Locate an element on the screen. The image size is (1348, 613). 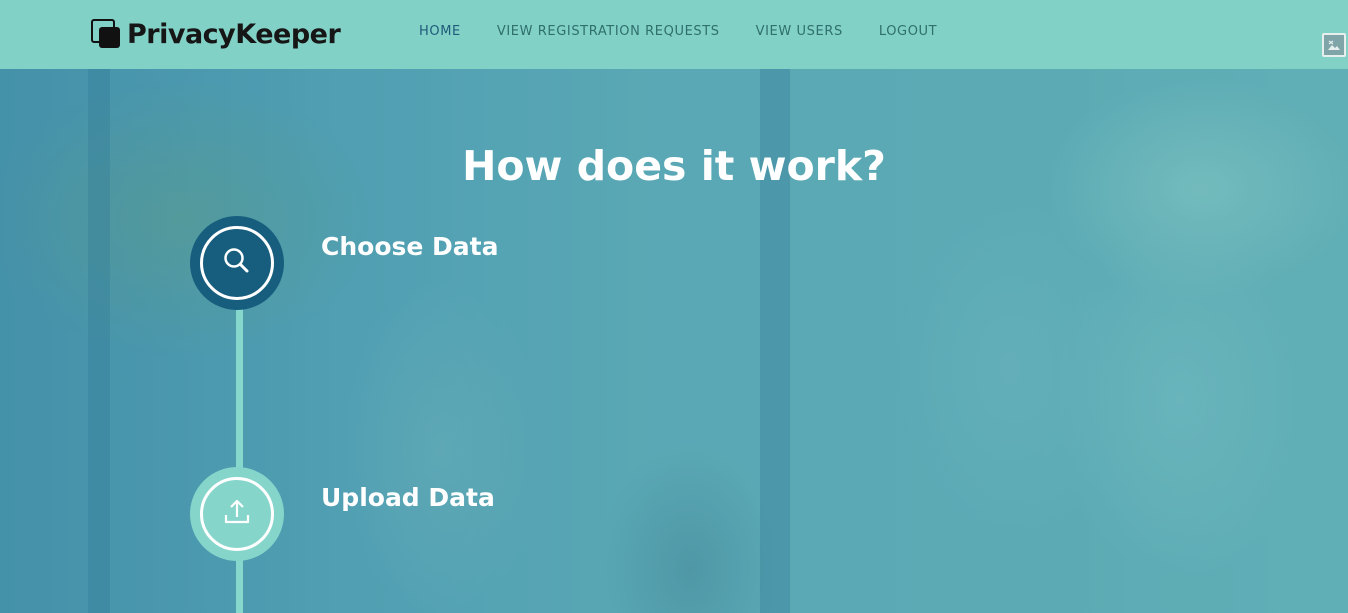
nav-logout: LOGOUT is located at coordinates (908, 31).